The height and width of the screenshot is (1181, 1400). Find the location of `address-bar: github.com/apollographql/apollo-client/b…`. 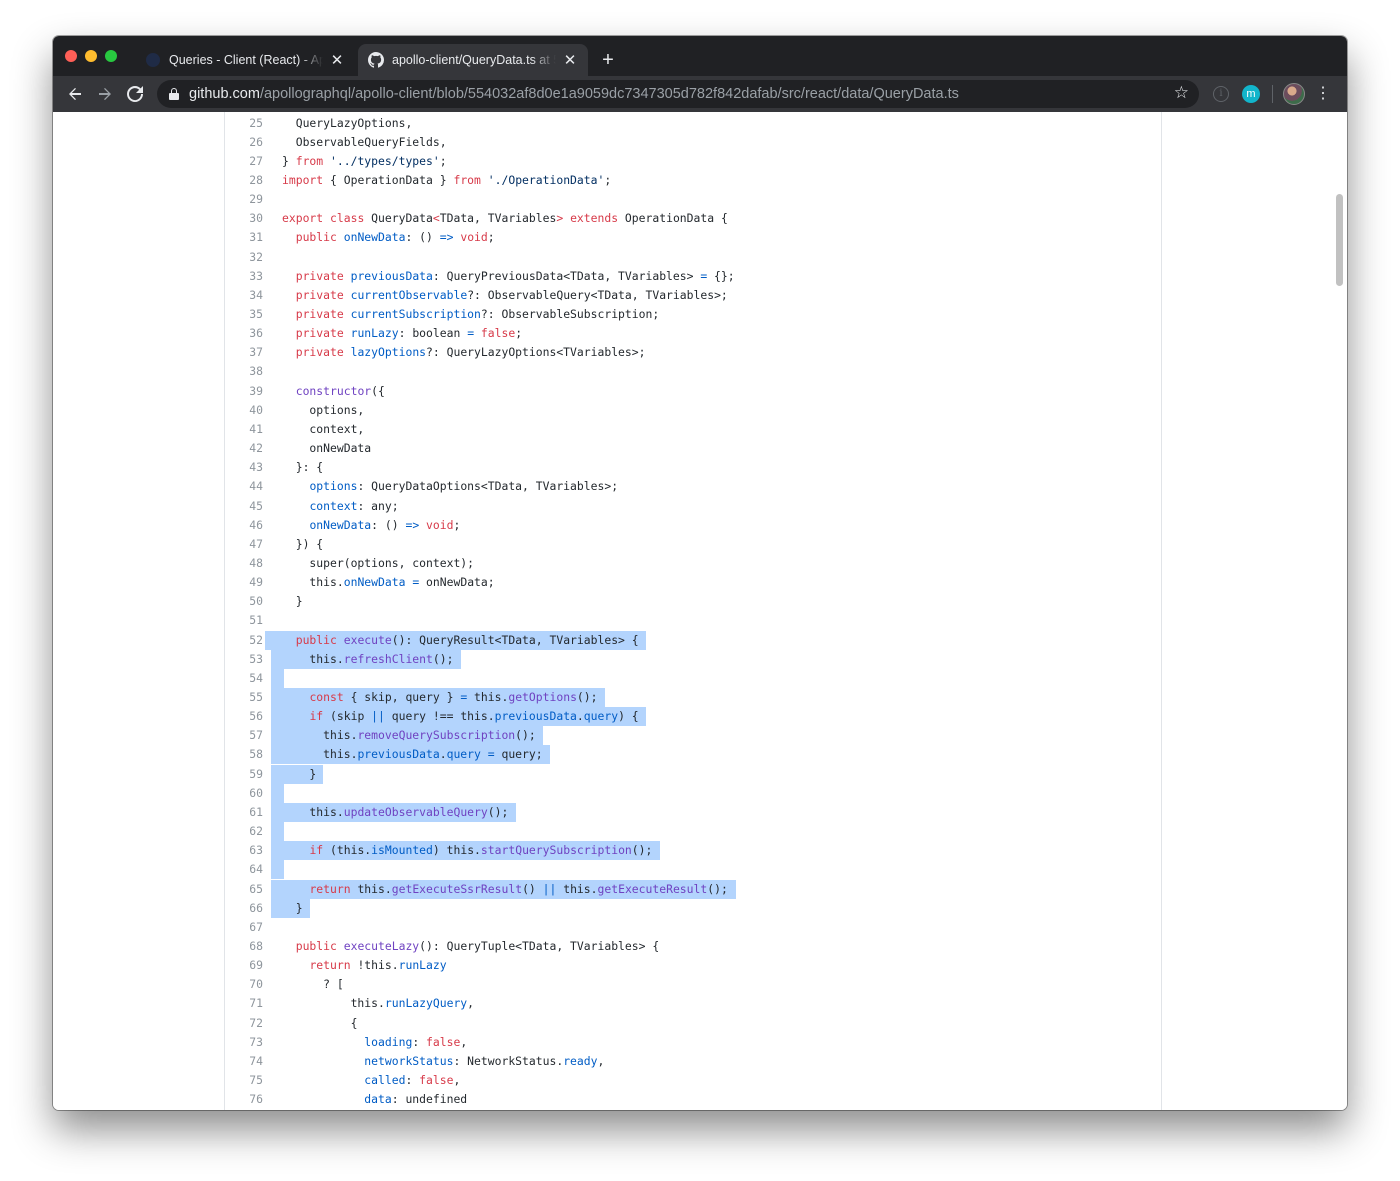

address-bar: github.com/apollographql/apollo-client/b… is located at coordinates (678, 94).